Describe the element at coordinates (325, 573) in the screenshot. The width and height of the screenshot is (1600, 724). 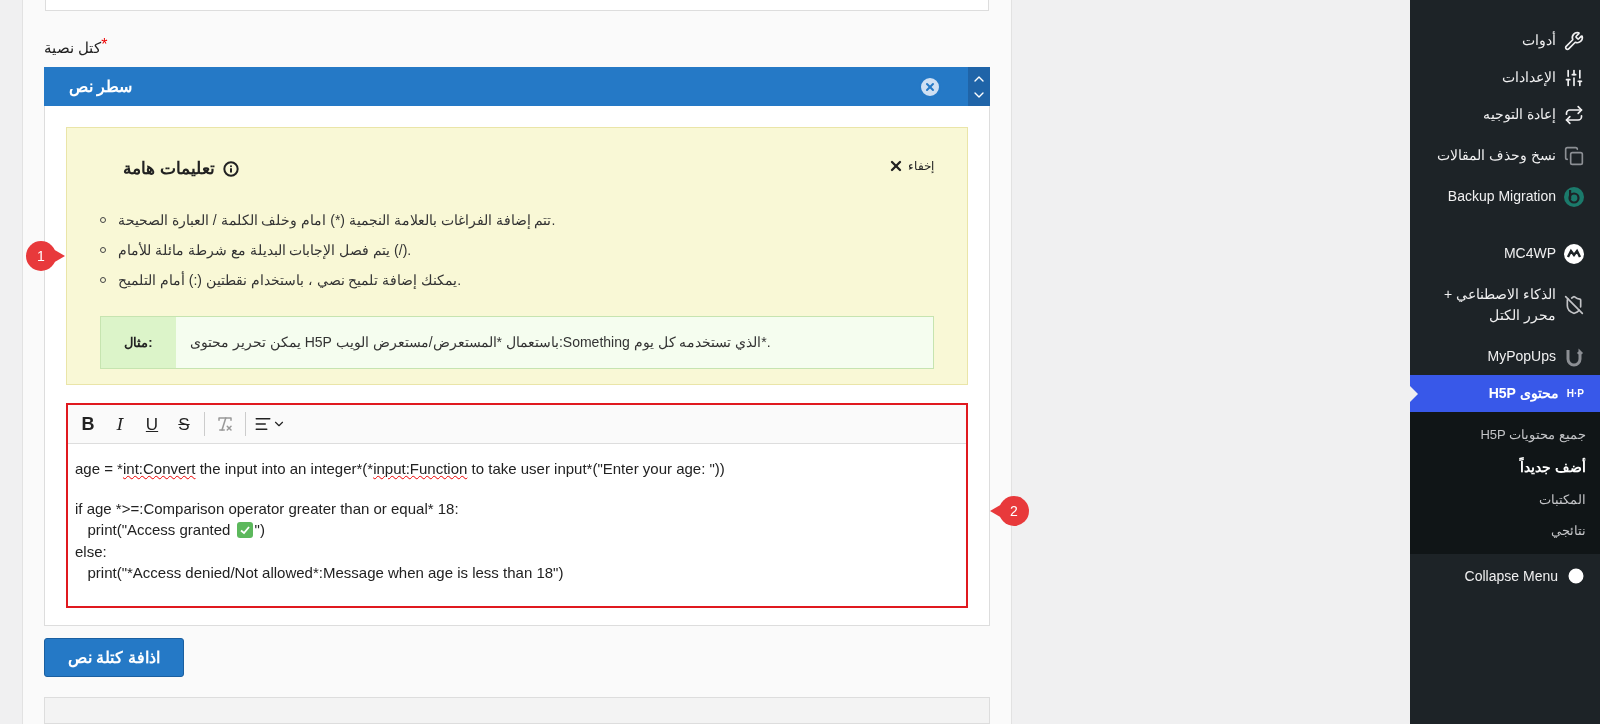
I see `code-line: print("*Access denied/Not allowed*:Message when age is less than 18")` at that location.